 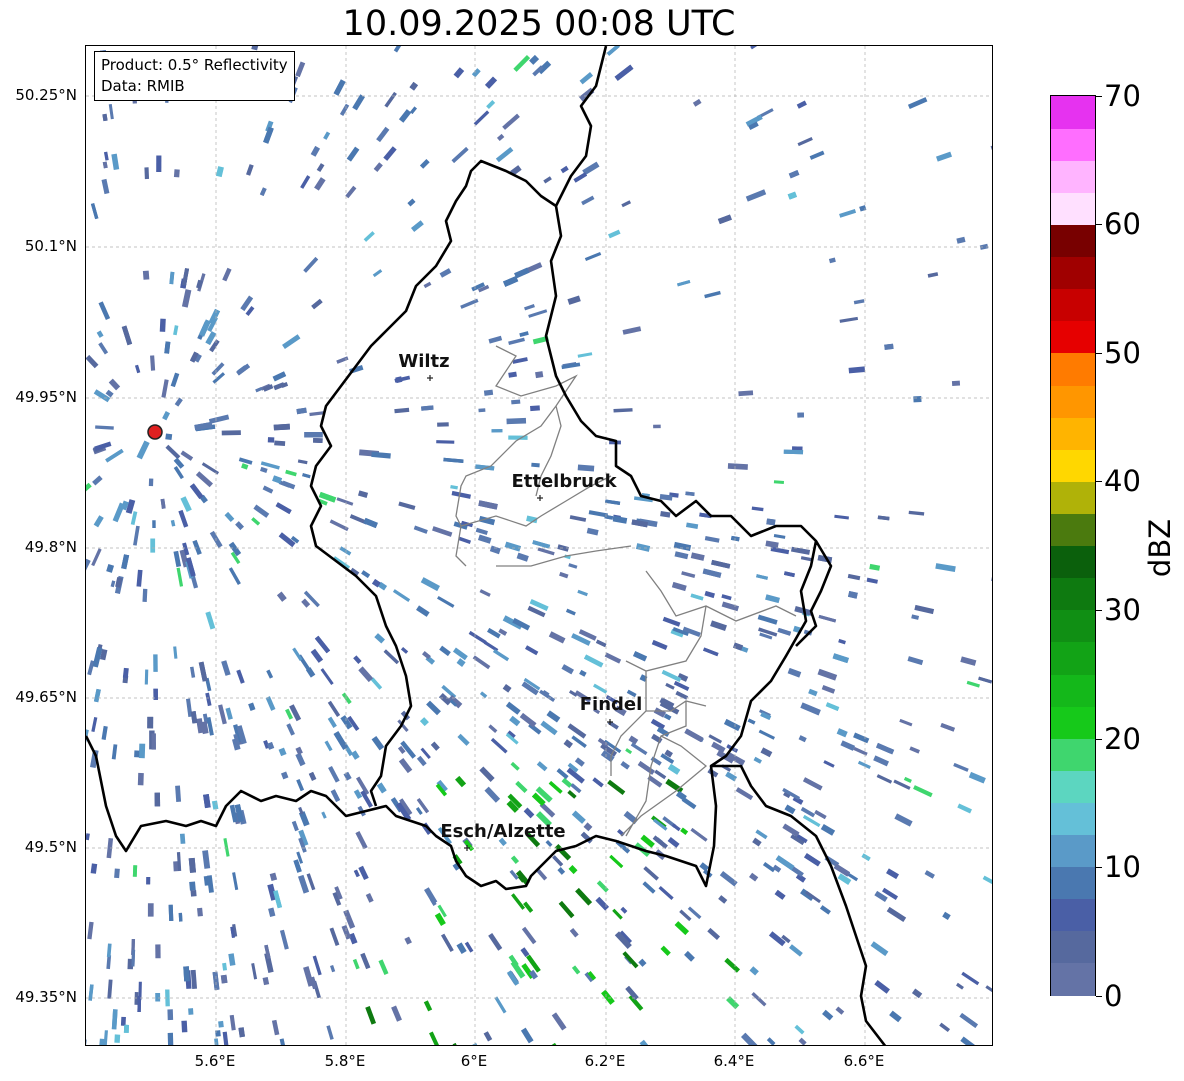 I want to click on lon-label: 6.6°E, so click(x=864, y=1061).